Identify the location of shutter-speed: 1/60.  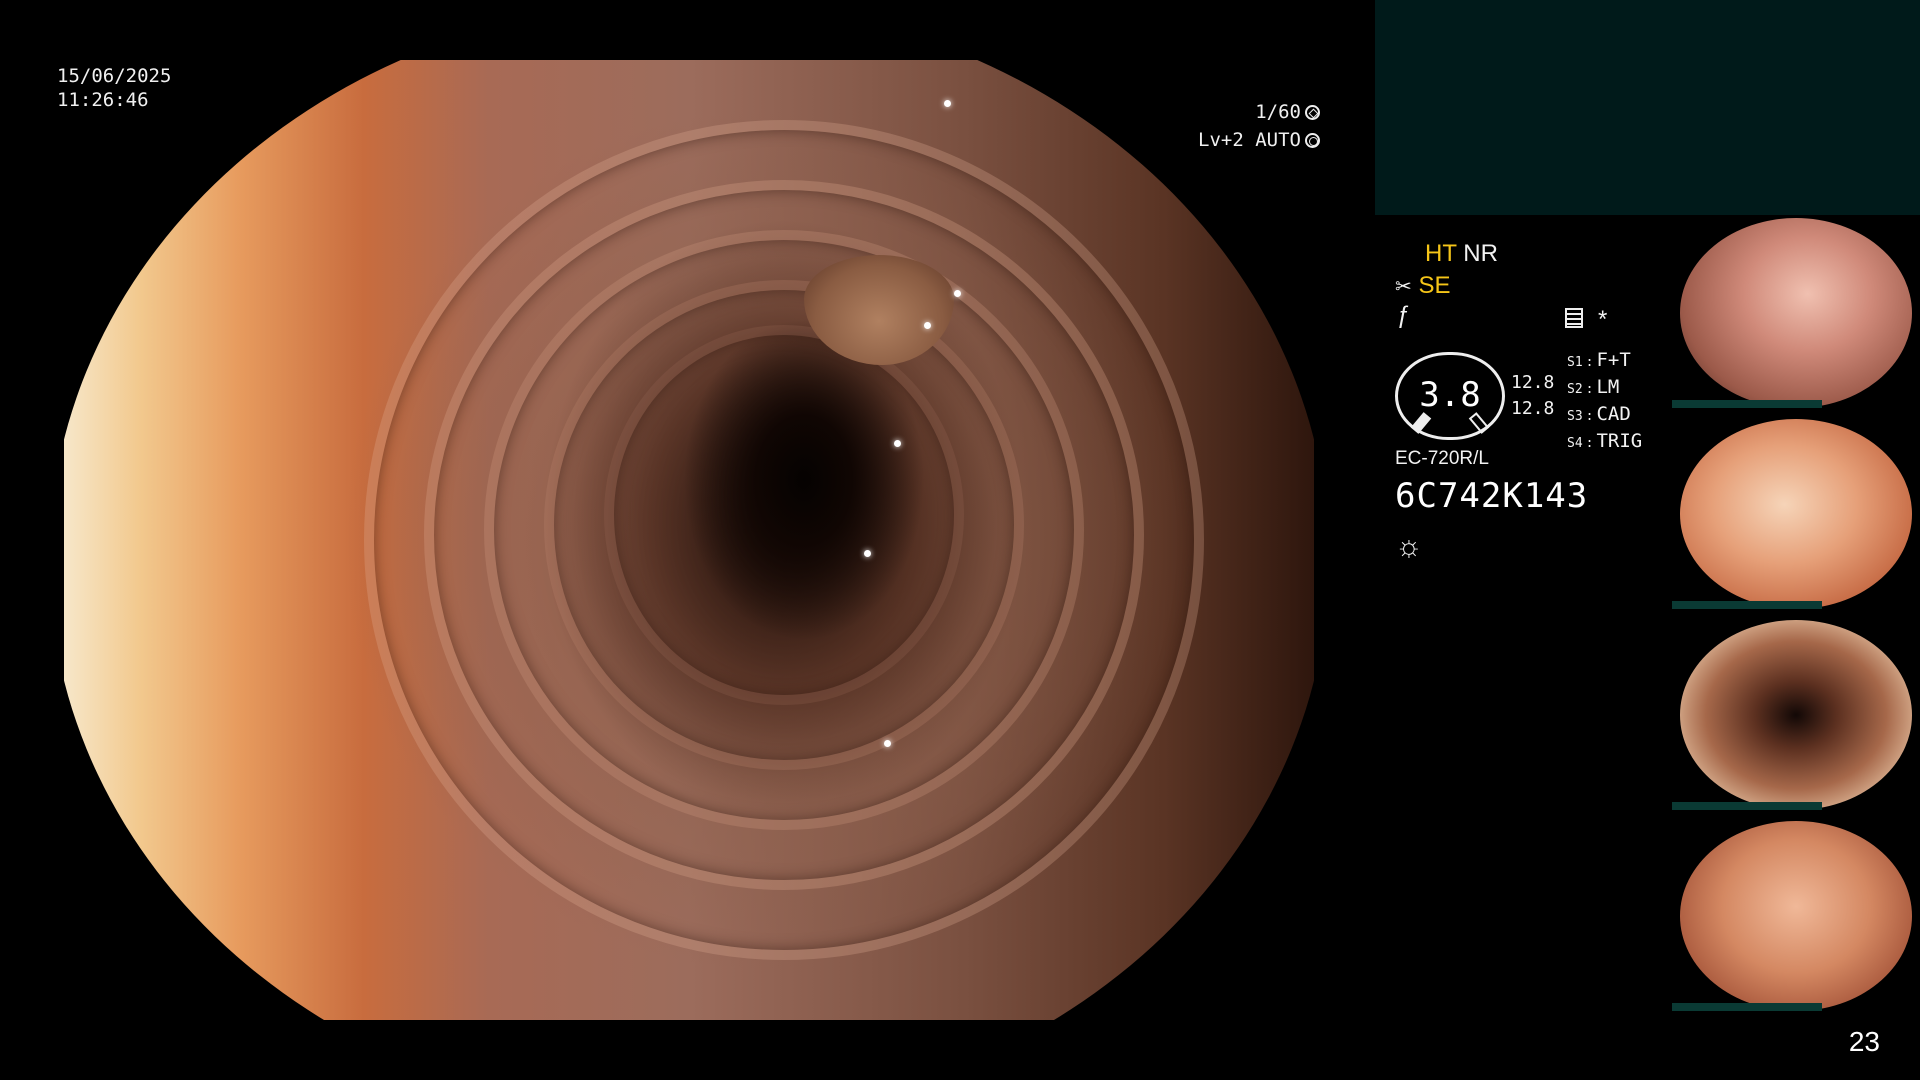
(1278, 112).